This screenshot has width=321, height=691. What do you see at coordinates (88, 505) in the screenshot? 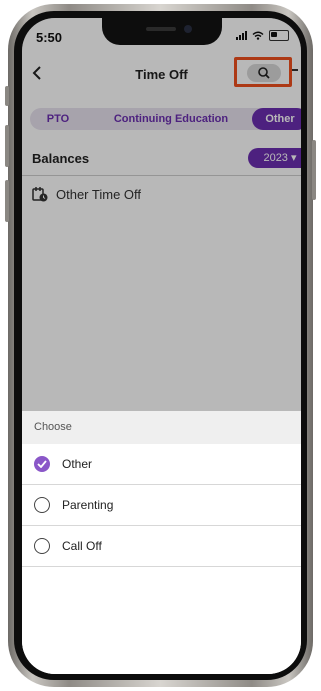
I see `option-label: Parenting` at bounding box center [88, 505].